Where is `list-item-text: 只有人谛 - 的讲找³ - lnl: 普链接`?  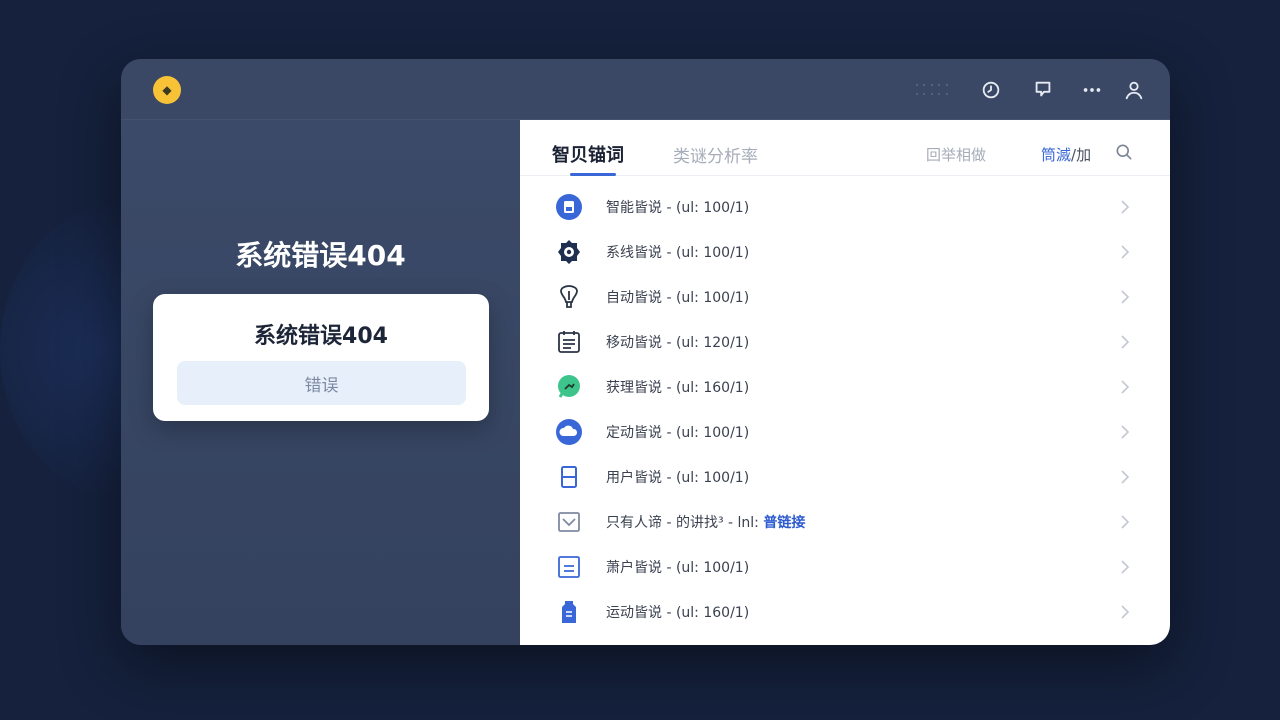 list-item-text: 只有人谛 - 的讲找³ - lnl: 普链接 is located at coordinates (705, 522).